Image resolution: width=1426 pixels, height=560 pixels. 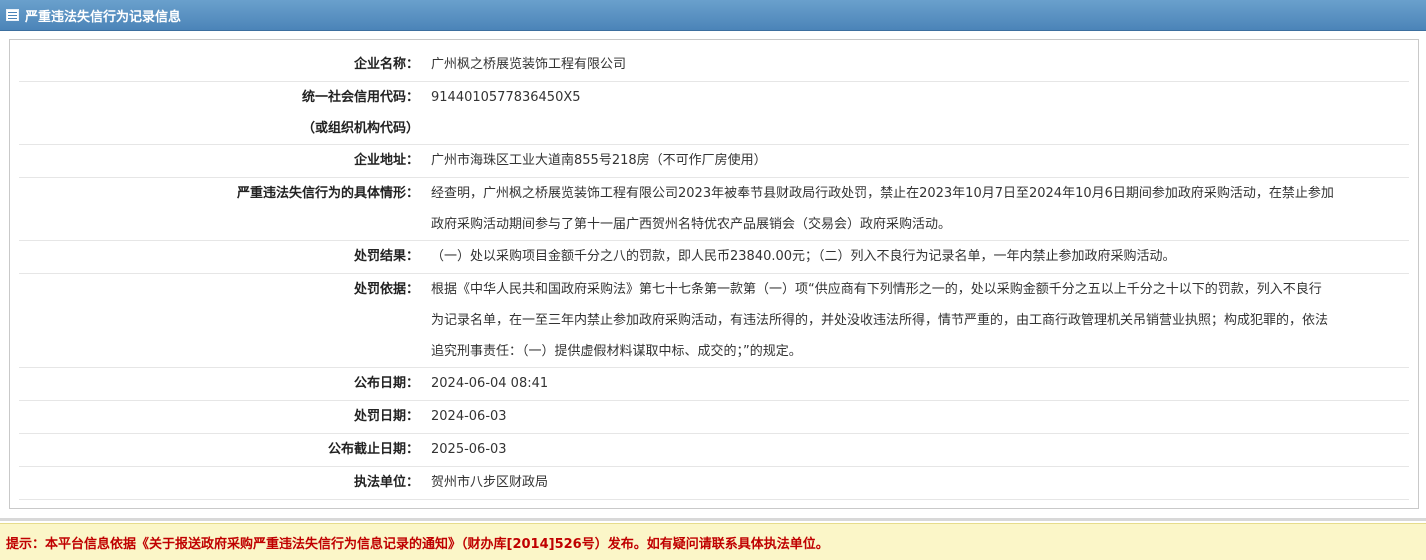 I want to click on field-label: 企业名称：, so click(x=225, y=65).